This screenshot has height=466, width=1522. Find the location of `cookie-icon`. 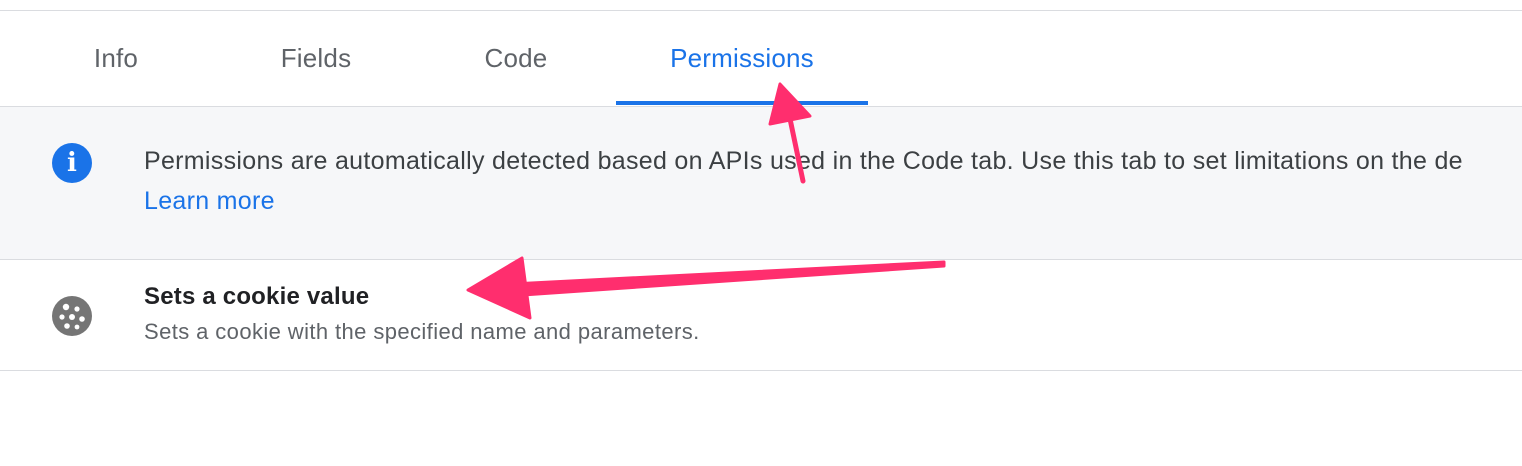

cookie-icon is located at coordinates (72, 316).